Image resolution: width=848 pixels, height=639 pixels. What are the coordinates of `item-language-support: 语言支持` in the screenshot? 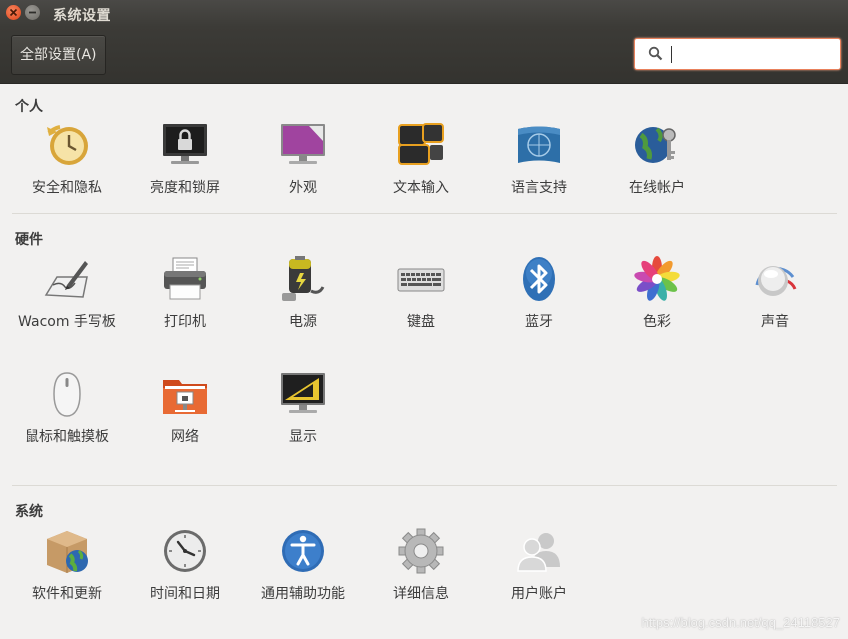 It's located at (539, 160).